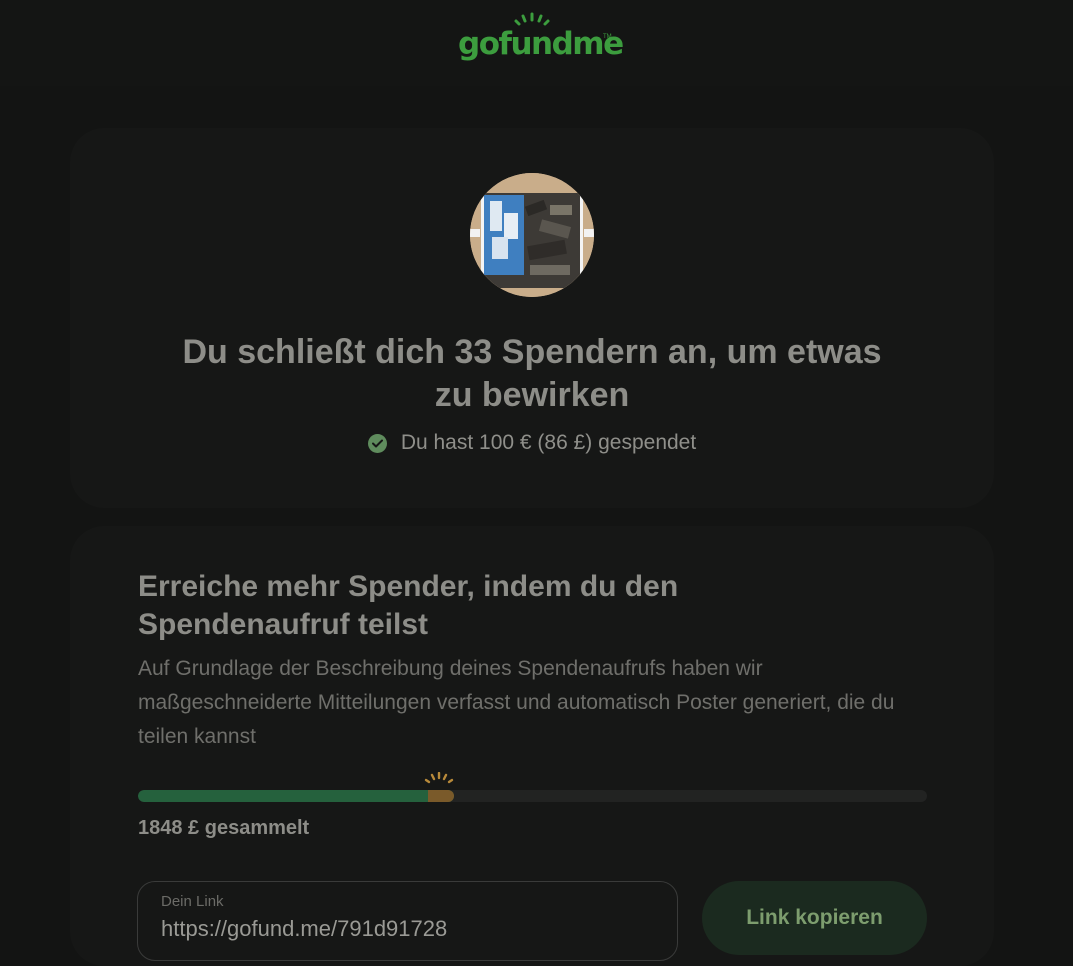  What do you see at coordinates (532, 796) in the screenshot?
I see `progress-bar` at bounding box center [532, 796].